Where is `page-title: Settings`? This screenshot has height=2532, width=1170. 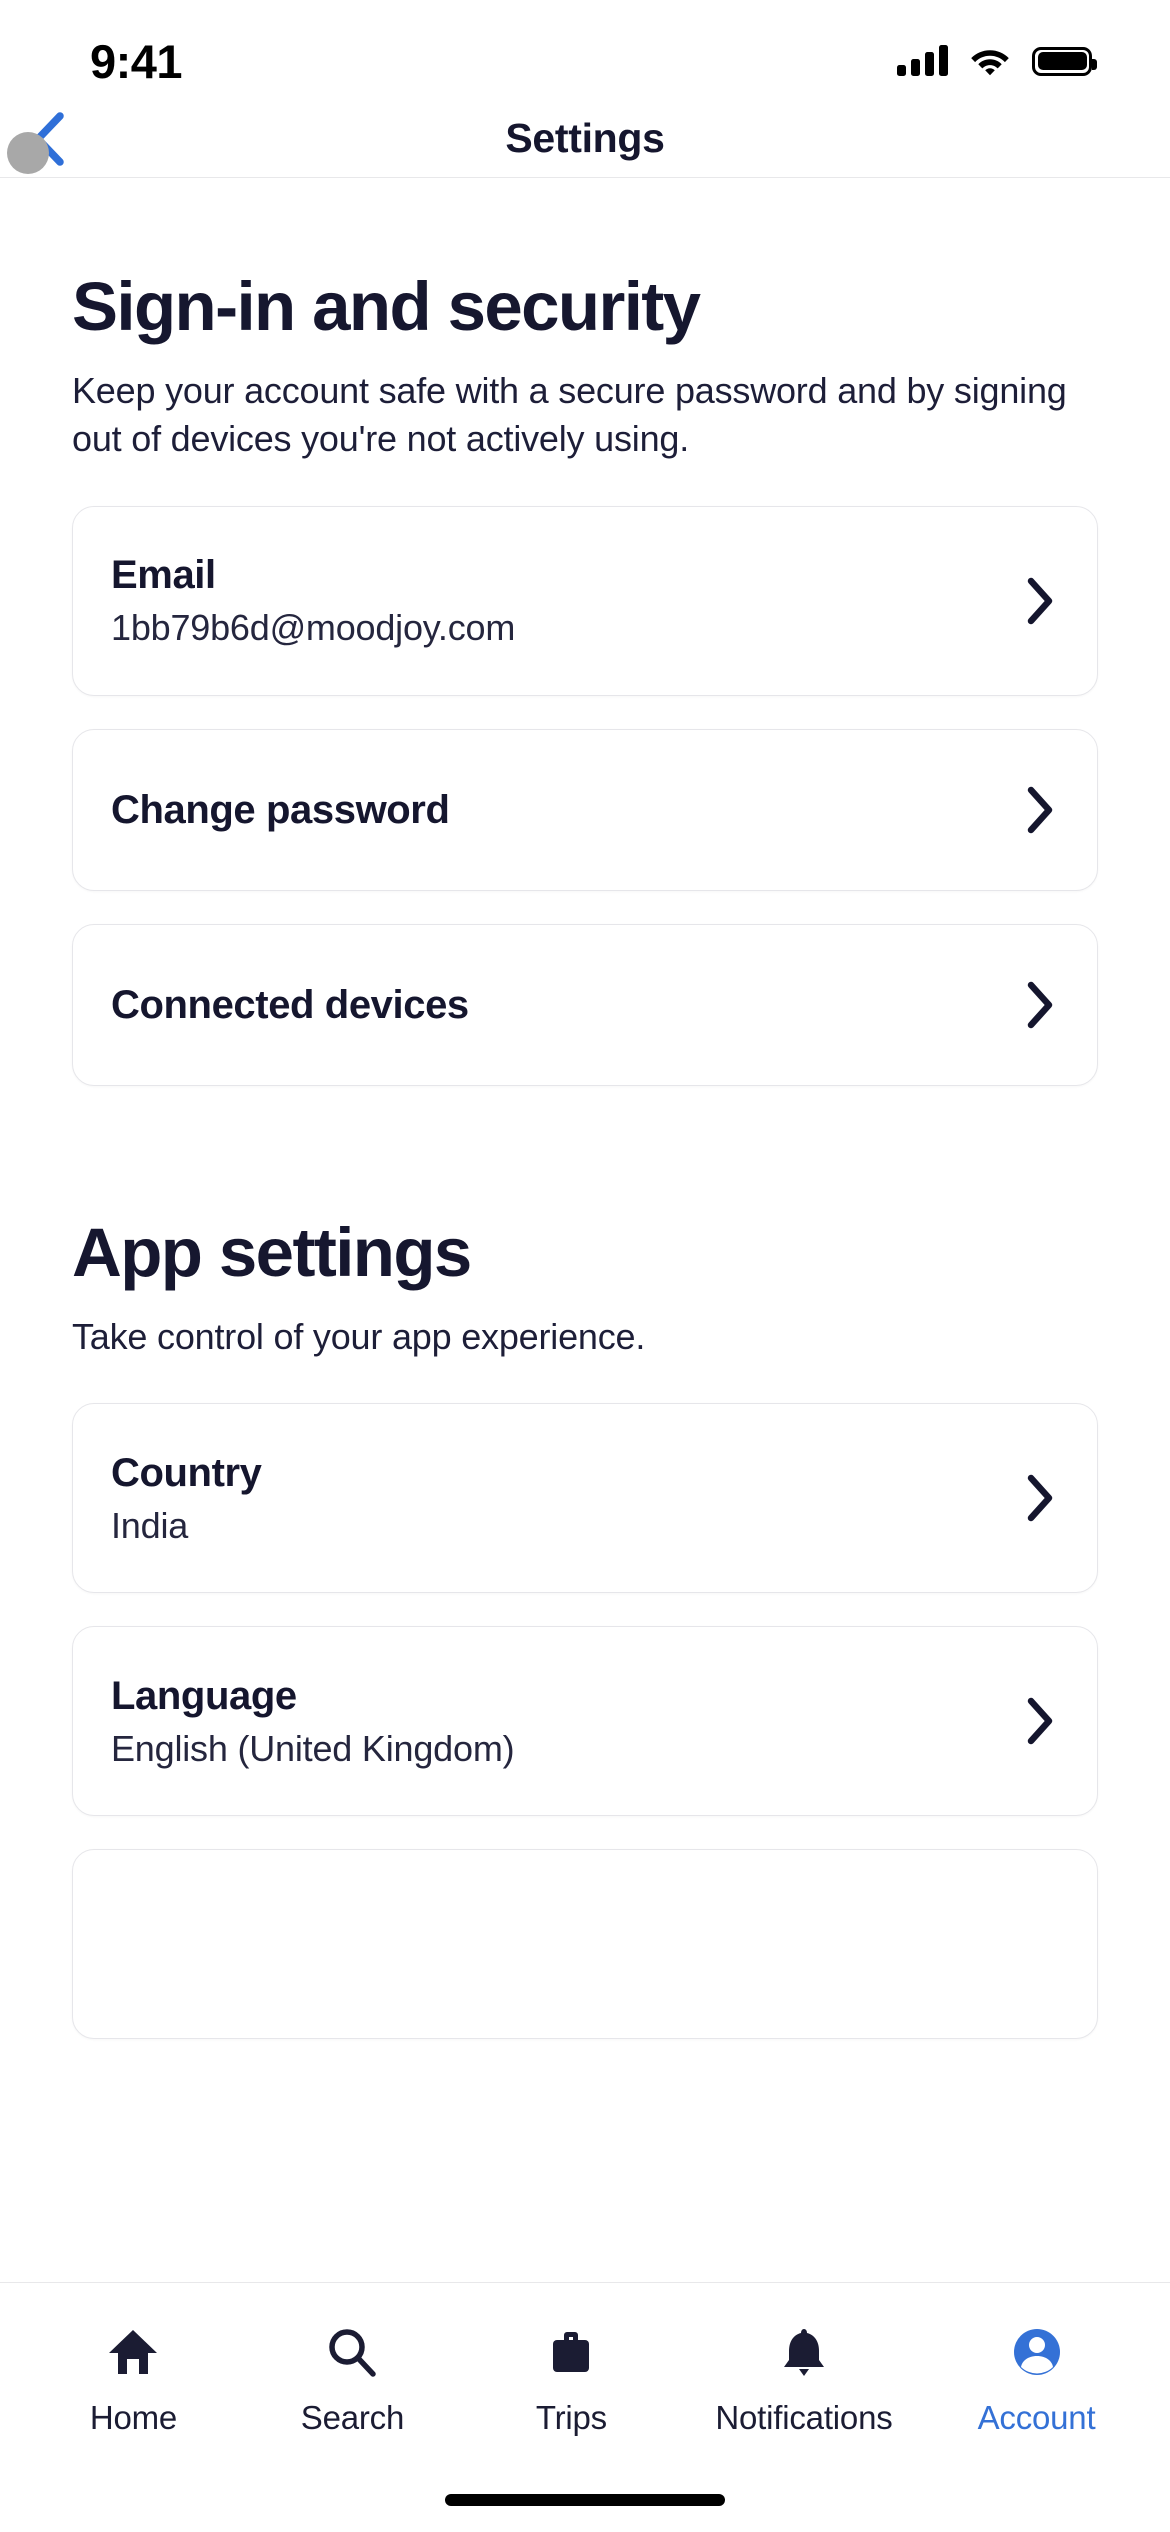
page-title: Settings is located at coordinates (585, 138).